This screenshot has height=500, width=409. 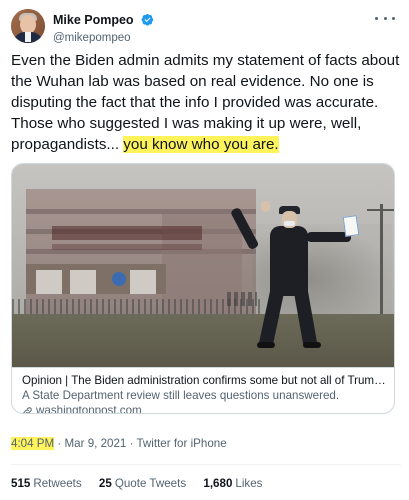 I want to click on link-icon, so click(x=27, y=409).